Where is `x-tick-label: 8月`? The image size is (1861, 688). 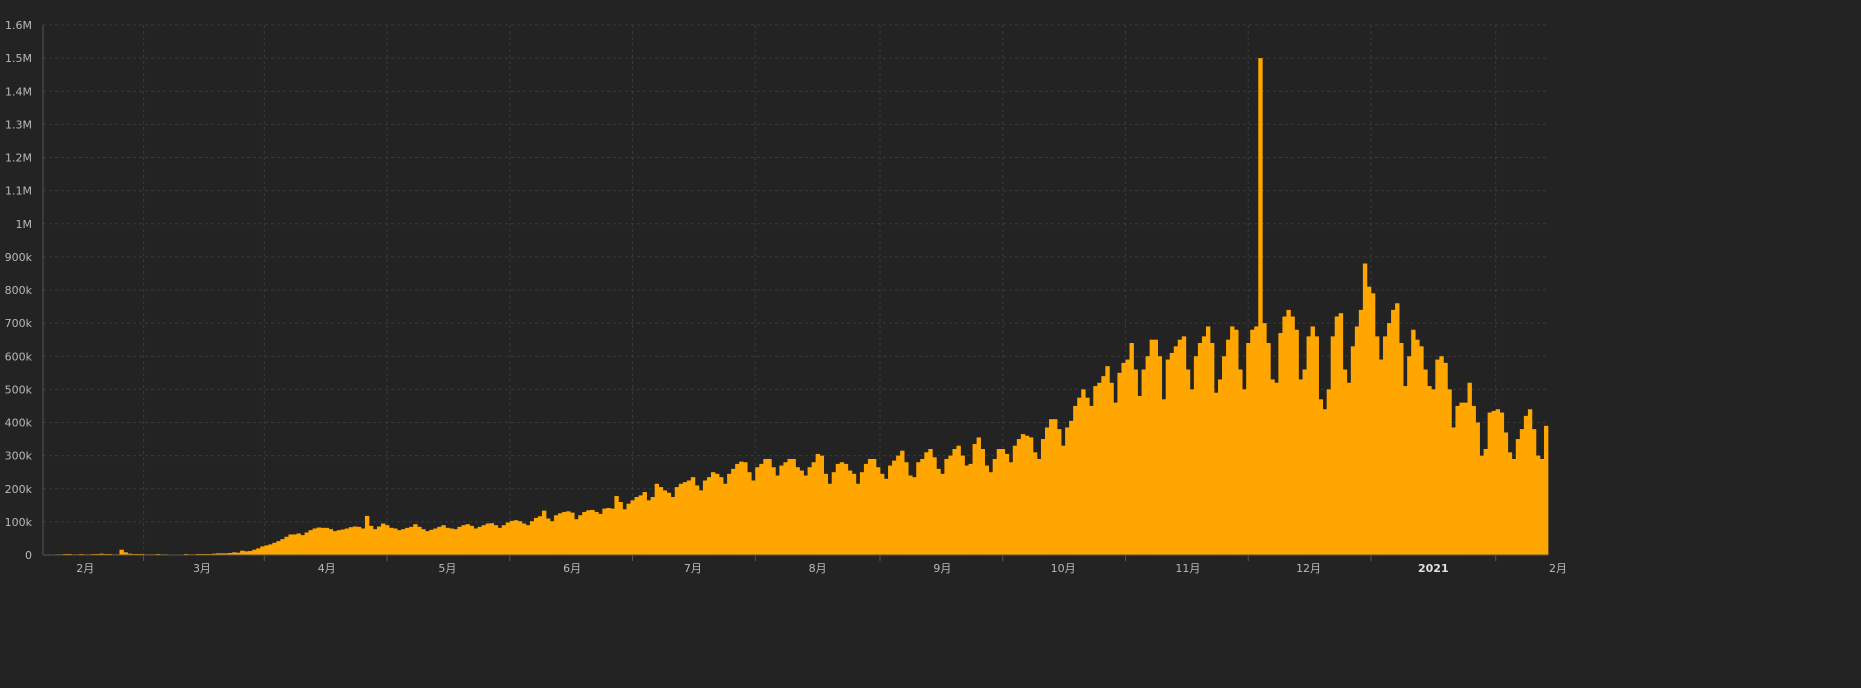
x-tick-label: 8月 is located at coordinates (818, 568).